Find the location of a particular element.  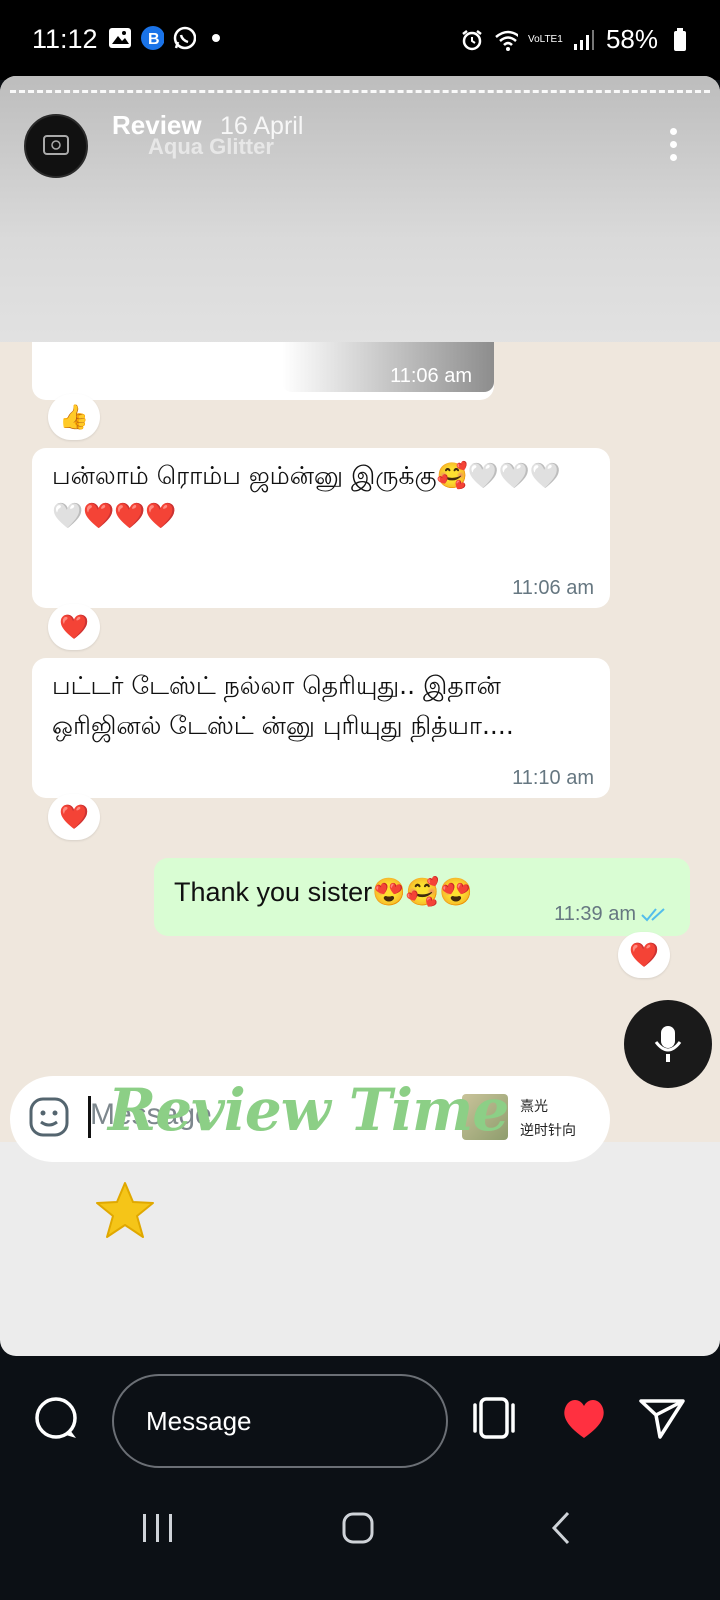

reply-placeholder: Message is located at coordinates (199, 1421).